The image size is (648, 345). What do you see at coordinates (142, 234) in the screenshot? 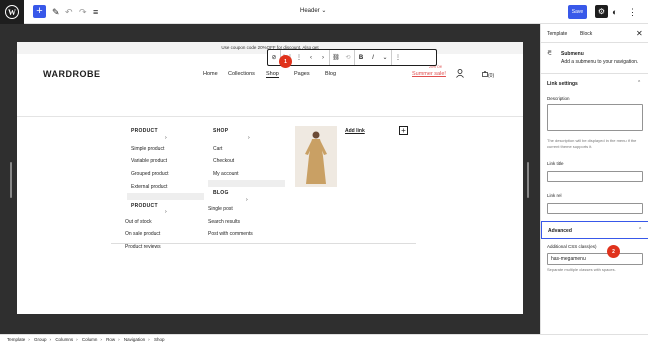
I see `megamenu-item: On sale product` at bounding box center [142, 234].